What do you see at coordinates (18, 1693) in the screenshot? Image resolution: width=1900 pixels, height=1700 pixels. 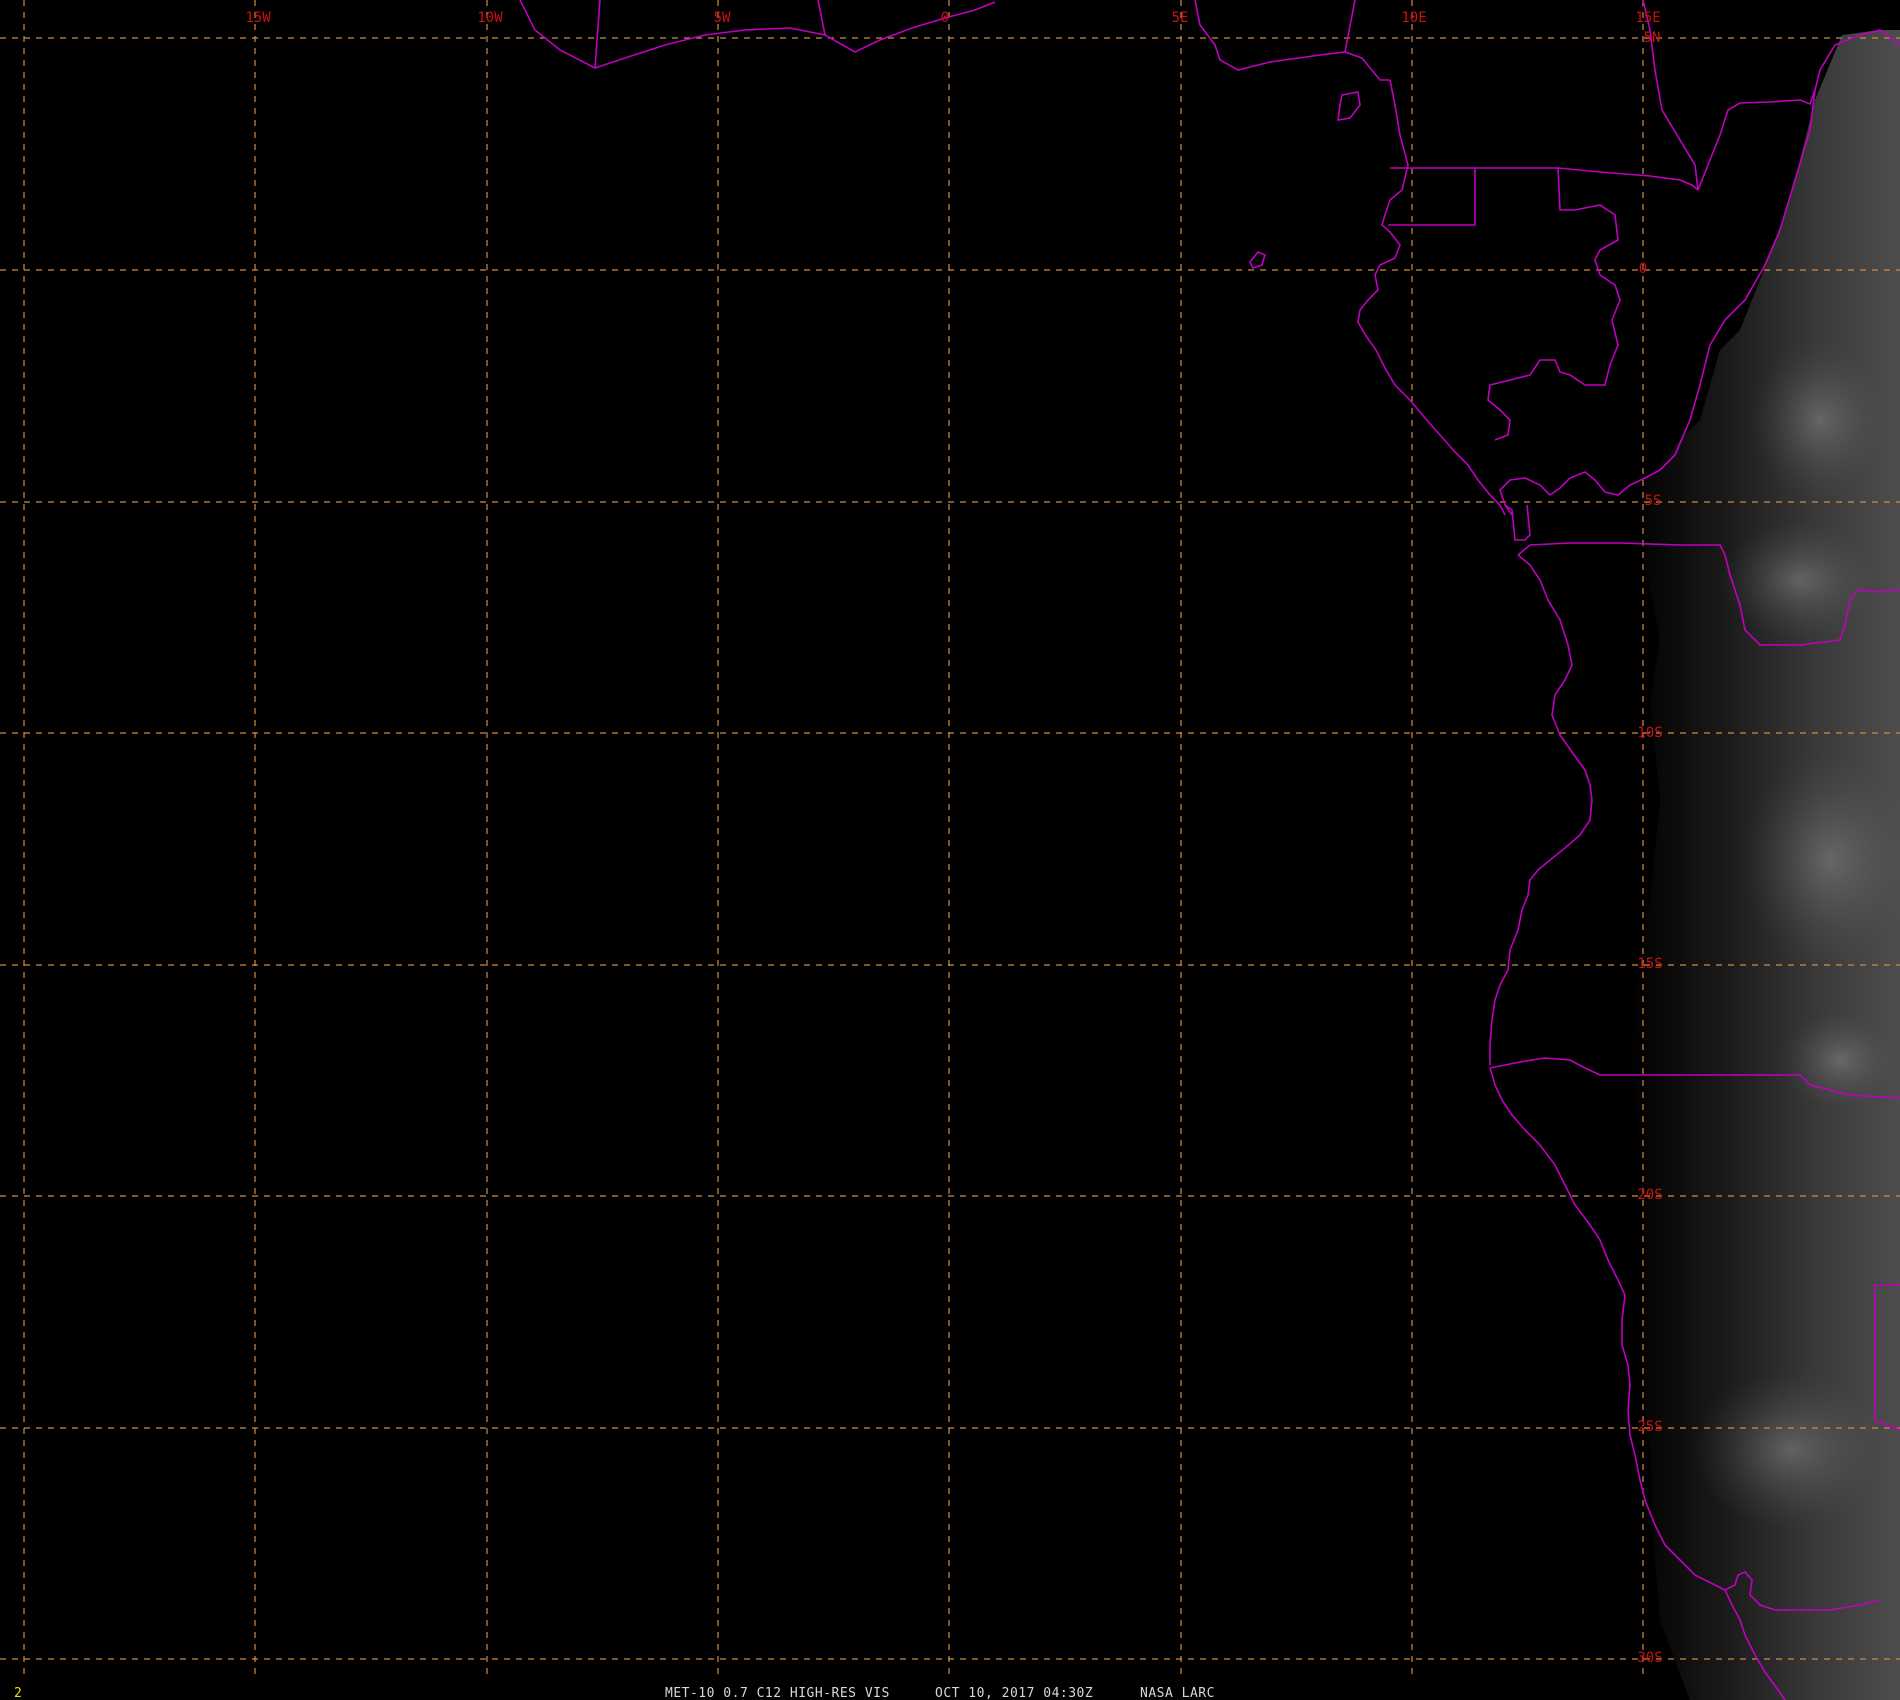 I see `frame-number: 2` at bounding box center [18, 1693].